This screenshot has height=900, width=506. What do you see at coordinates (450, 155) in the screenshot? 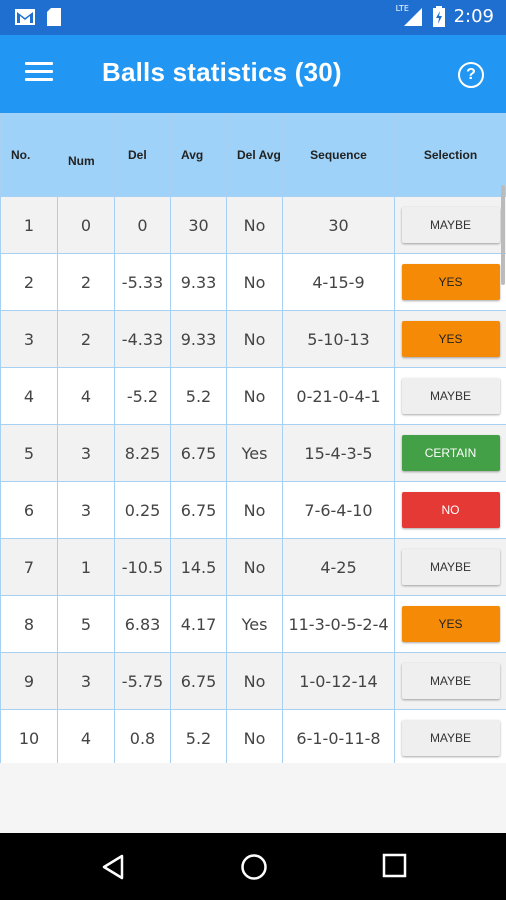
I see `header-selection: Selection` at bounding box center [450, 155].